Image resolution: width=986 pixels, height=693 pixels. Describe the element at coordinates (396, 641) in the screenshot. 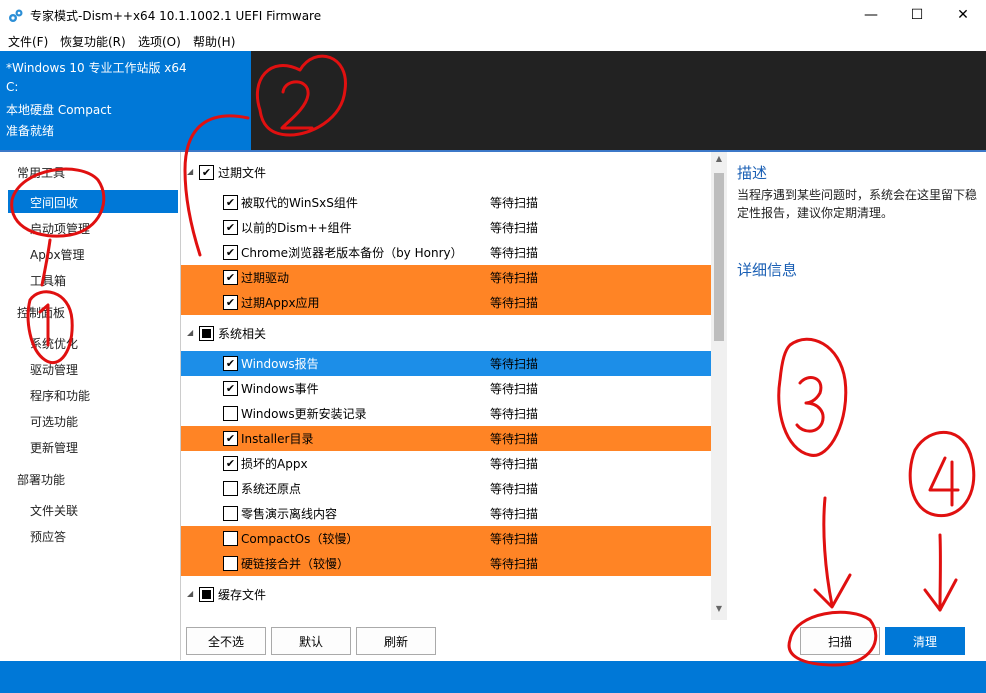

I see `refresh-button: 刷新` at that location.